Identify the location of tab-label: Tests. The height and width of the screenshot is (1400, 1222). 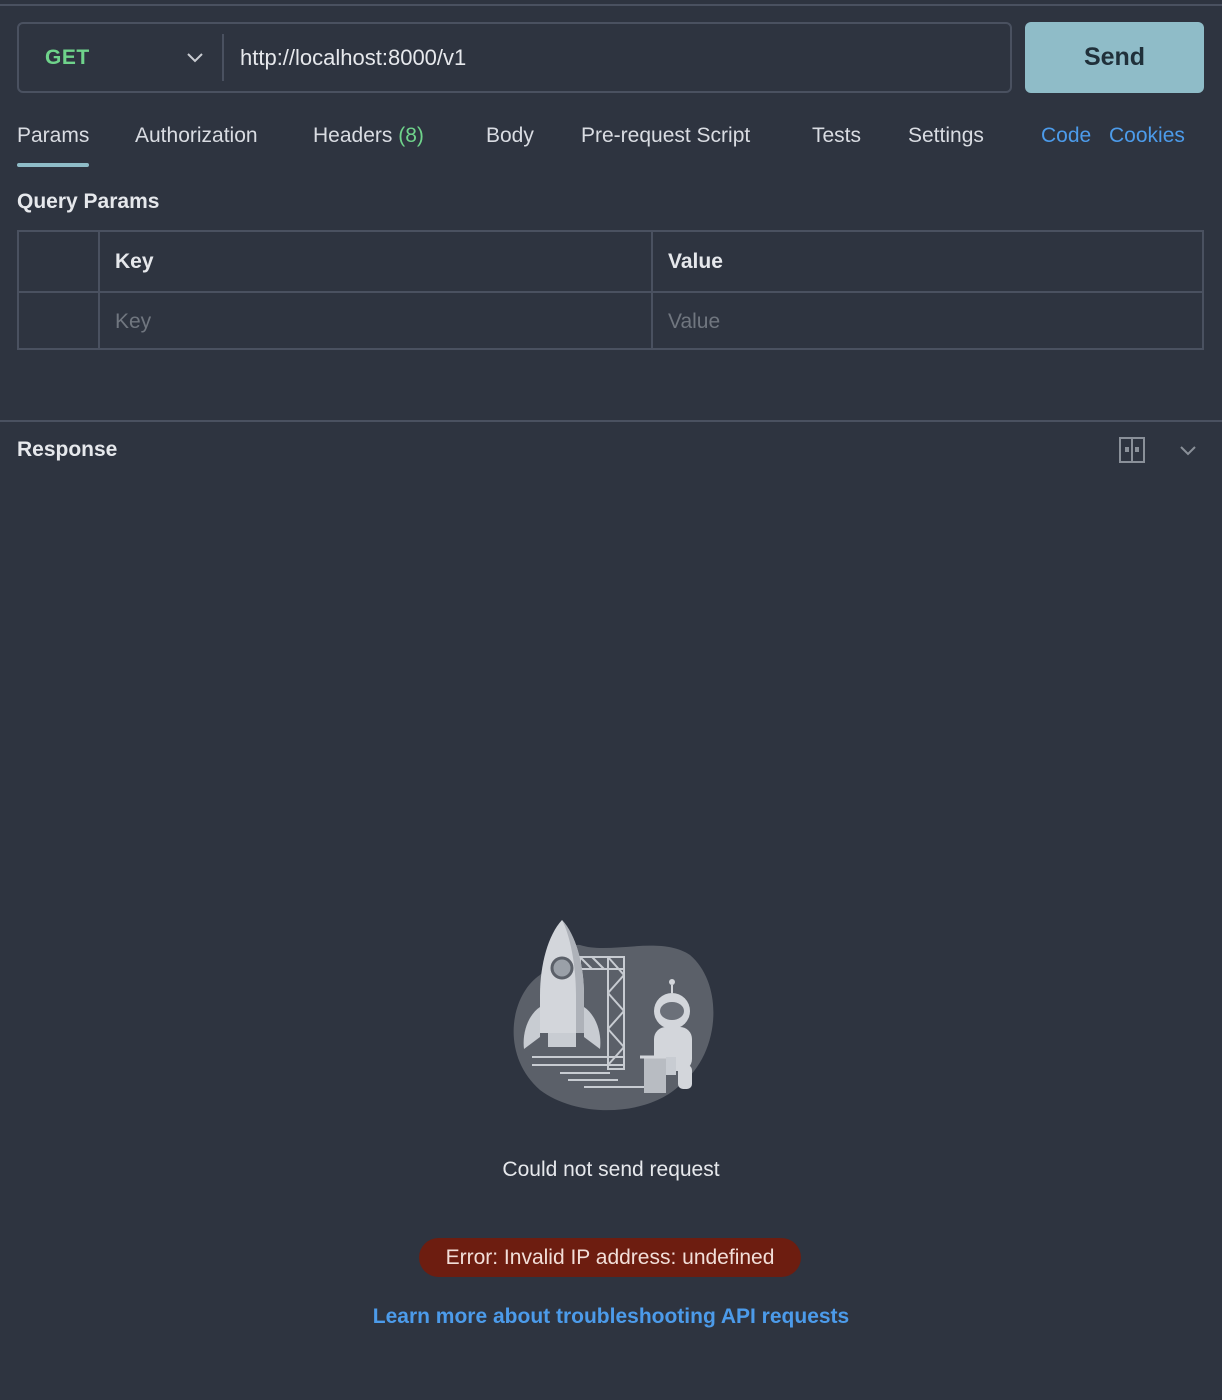
(837, 135).